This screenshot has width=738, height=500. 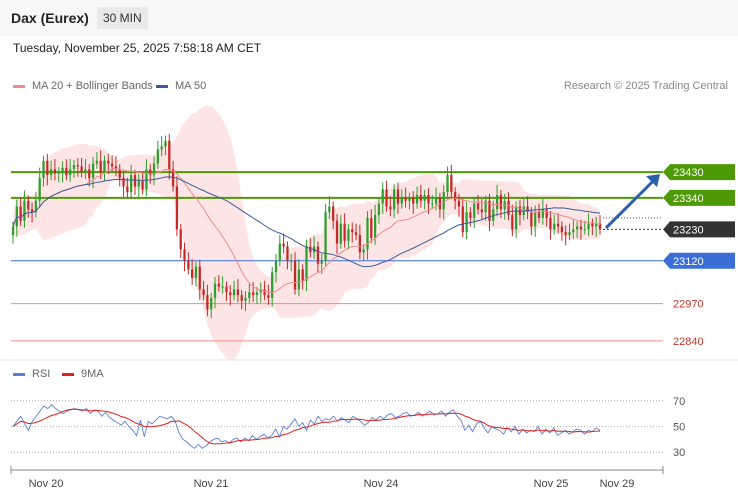 What do you see at coordinates (679, 428) in the screenshot?
I see `rsi-tick-50: 50` at bounding box center [679, 428].